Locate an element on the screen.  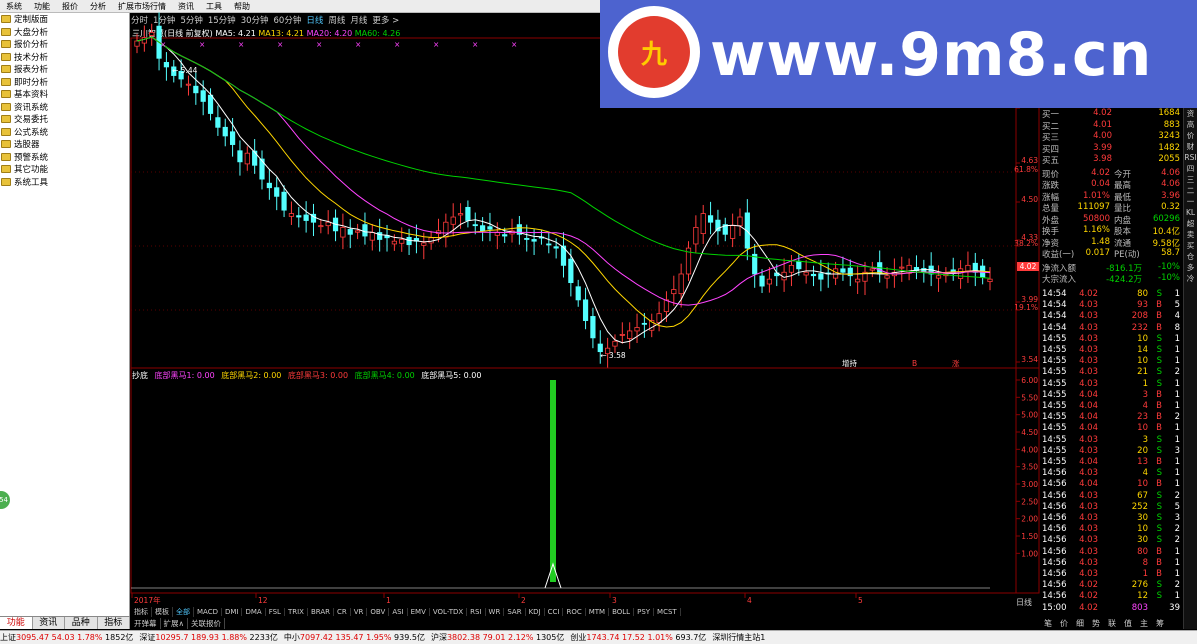
bottom-tab: 扩展∧ is located at coordinates (174, 623).